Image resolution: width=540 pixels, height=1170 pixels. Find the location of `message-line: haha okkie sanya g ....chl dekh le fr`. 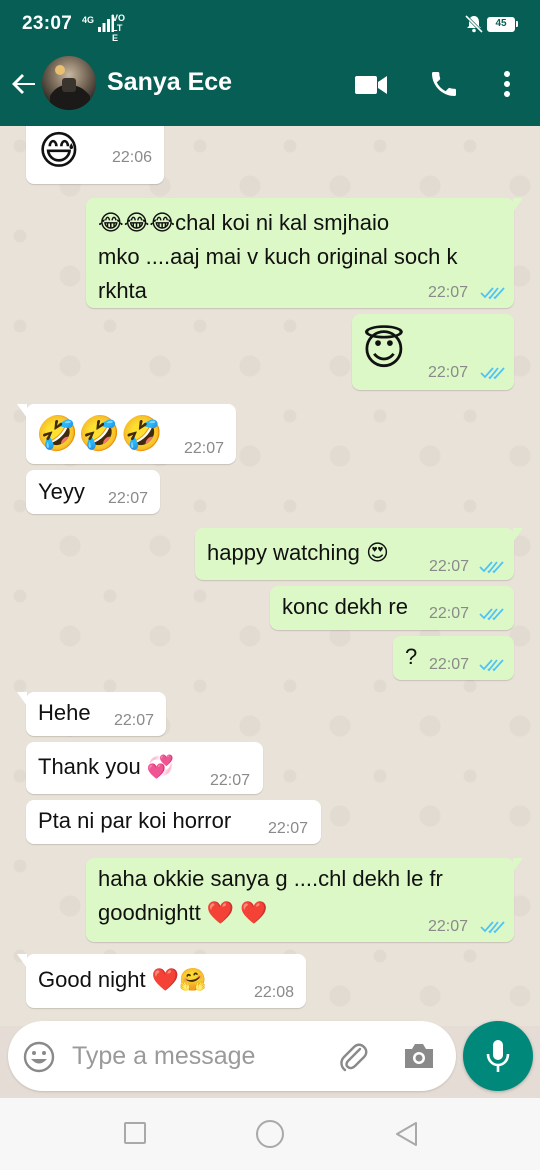

message-line: haha okkie sanya g ....chl dekh le fr is located at coordinates (270, 878).